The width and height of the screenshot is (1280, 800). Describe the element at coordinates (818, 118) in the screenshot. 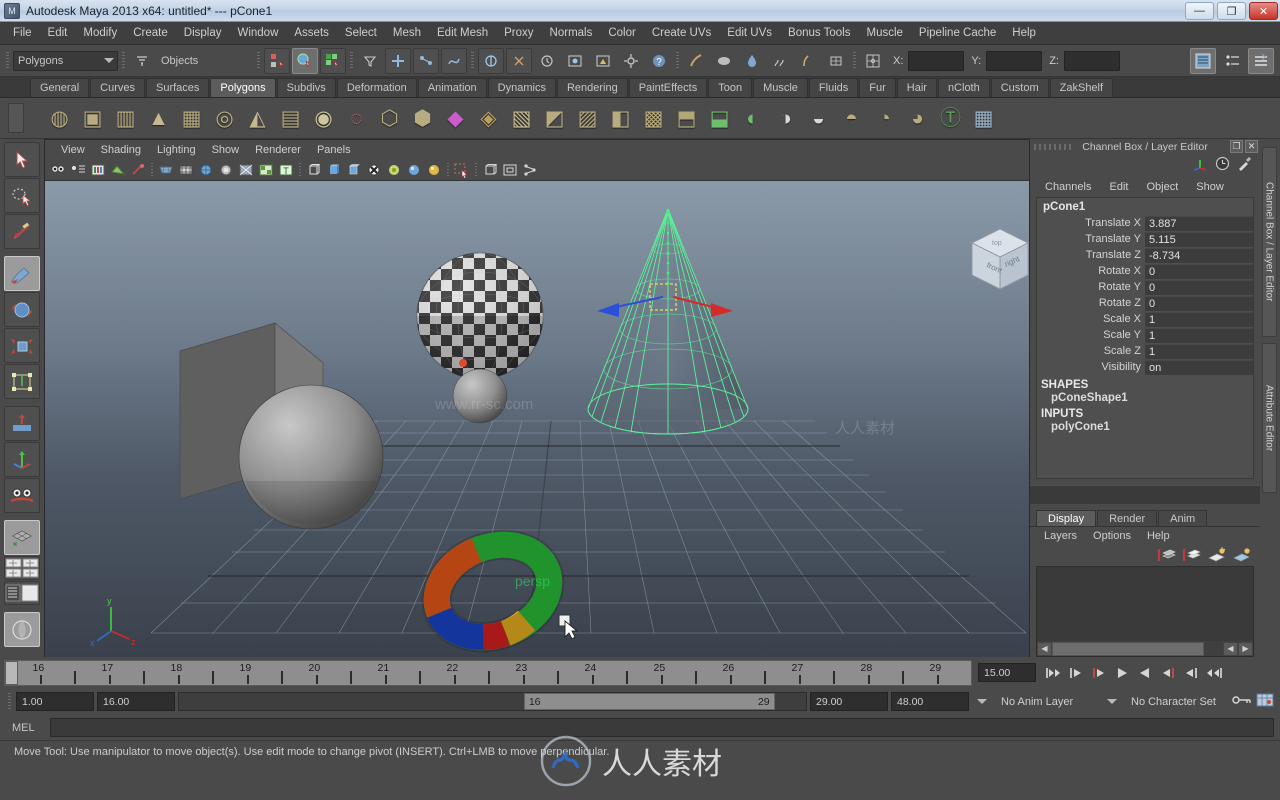

I see `polytriangulate-icon: ◒` at that location.